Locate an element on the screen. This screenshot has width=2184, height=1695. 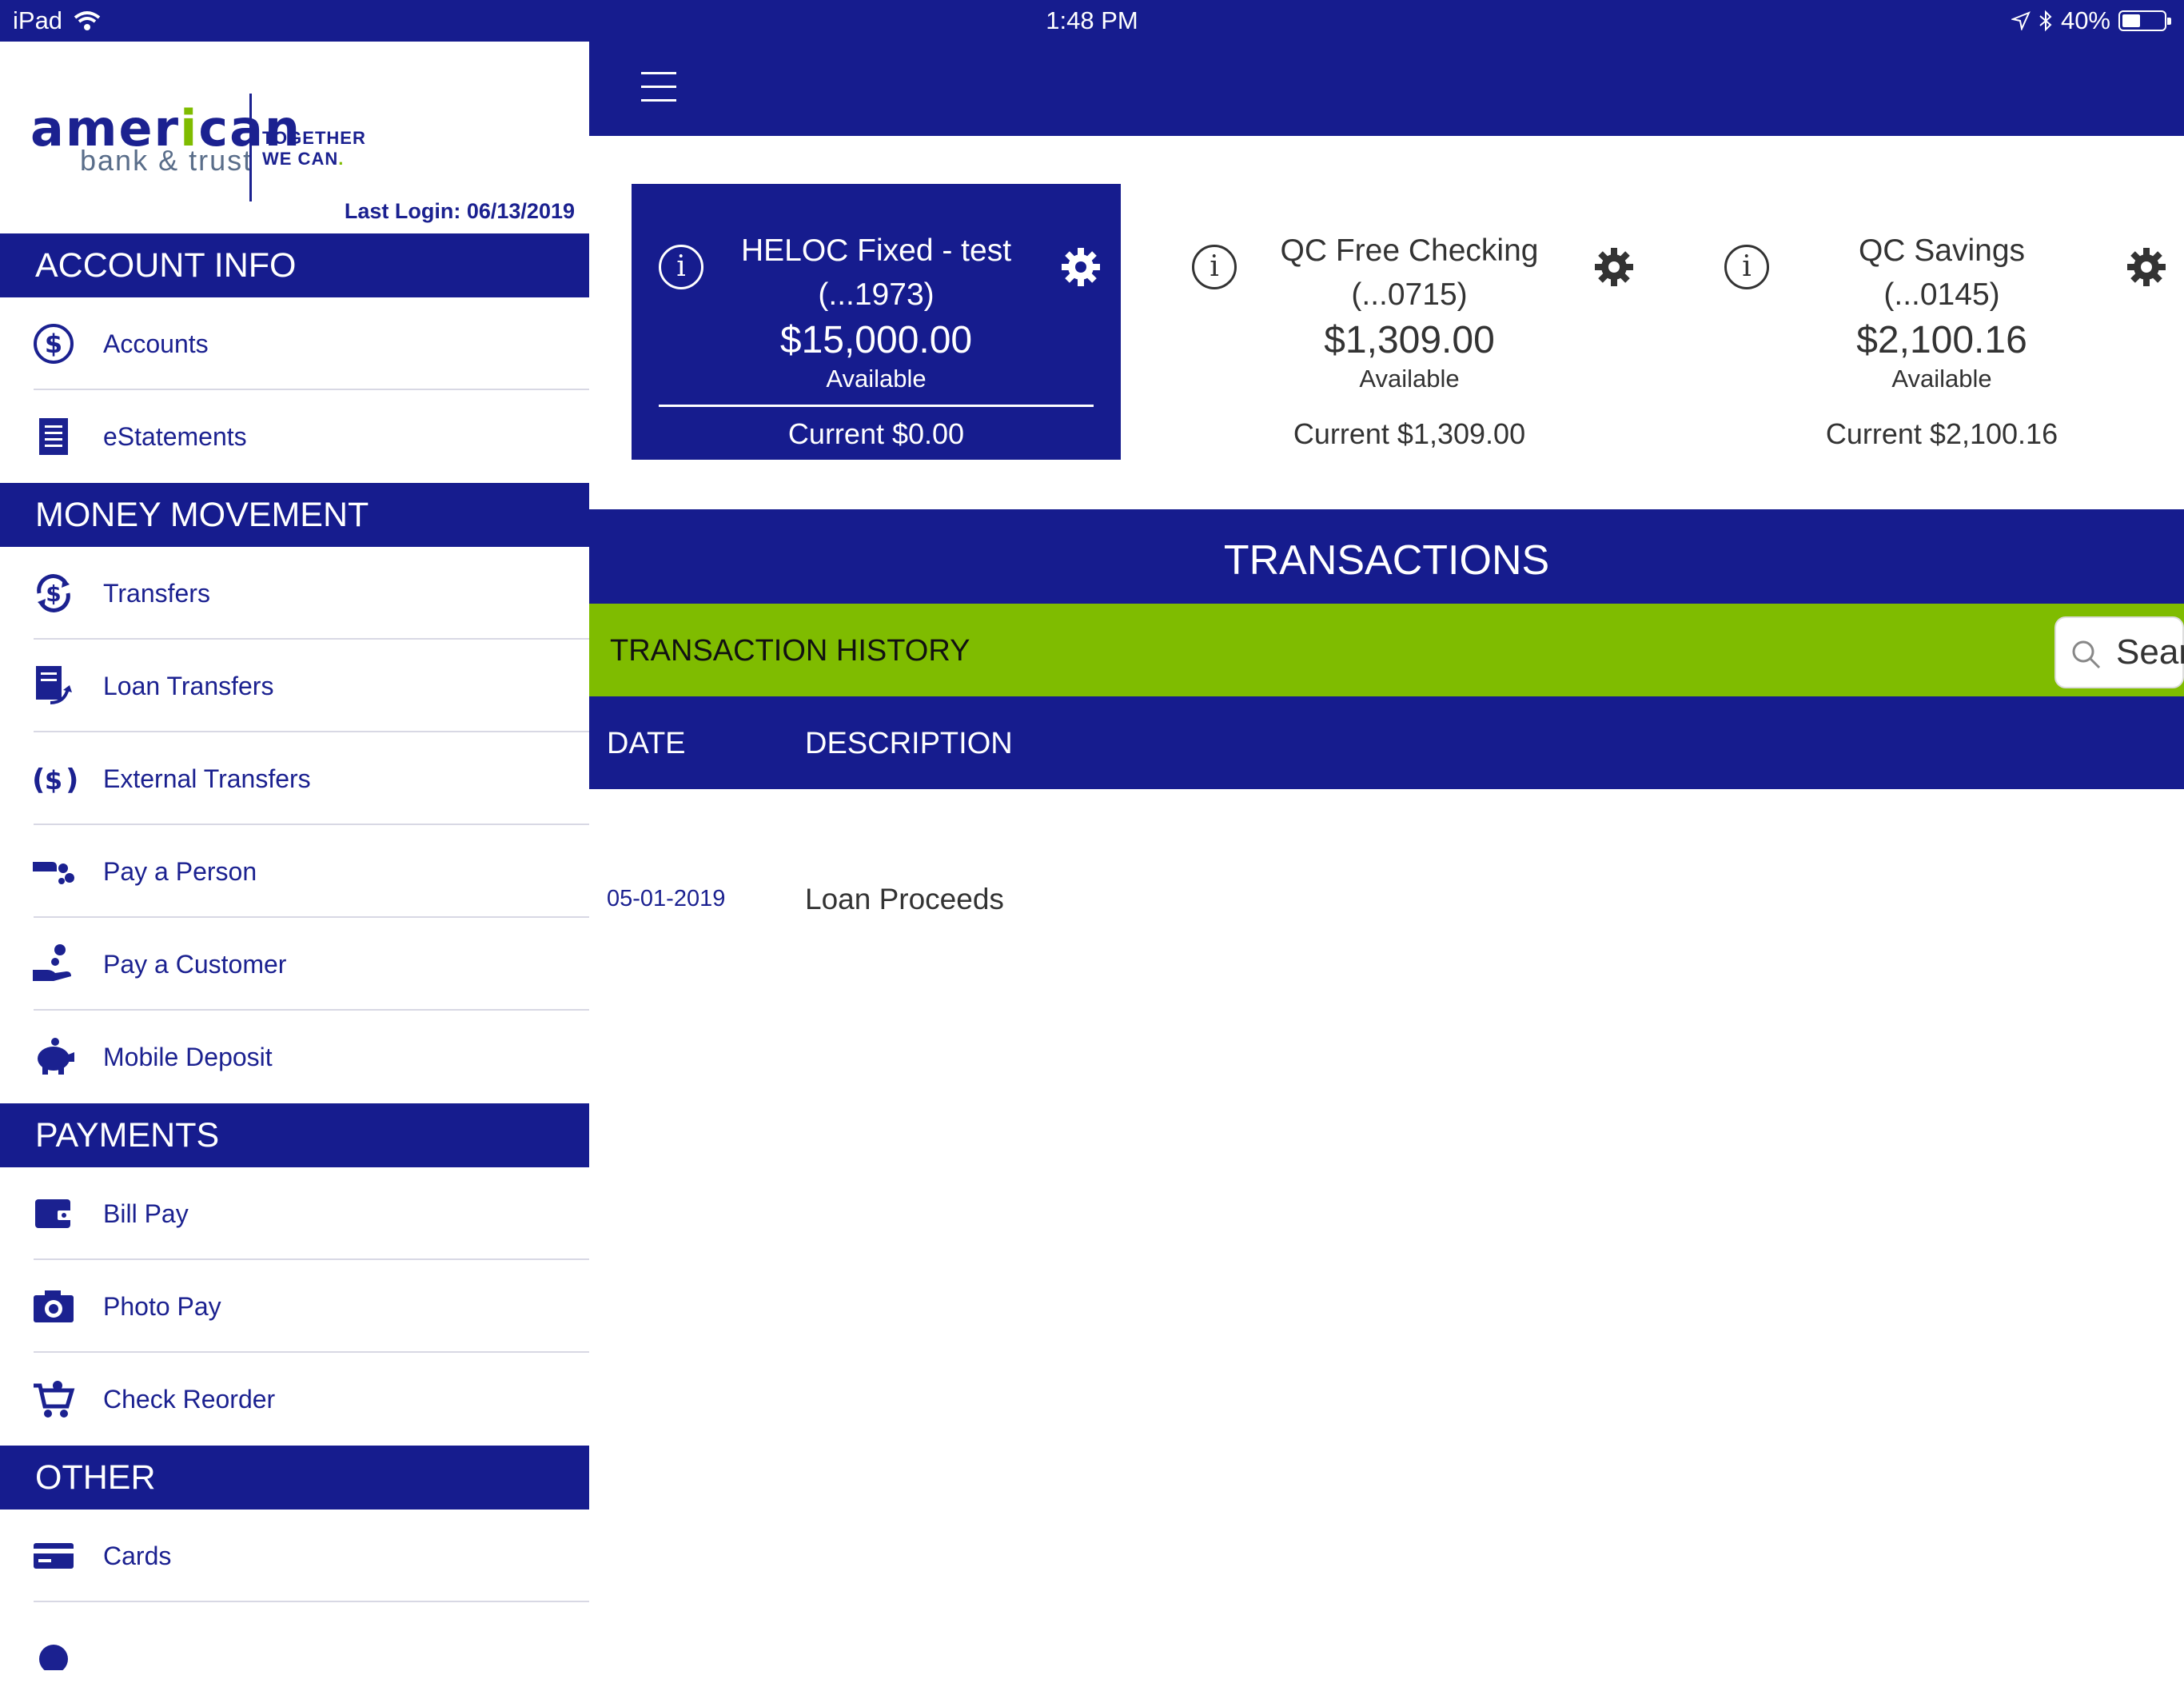
sidebar-item-label: Loan Transfers is located at coordinates (188, 686).